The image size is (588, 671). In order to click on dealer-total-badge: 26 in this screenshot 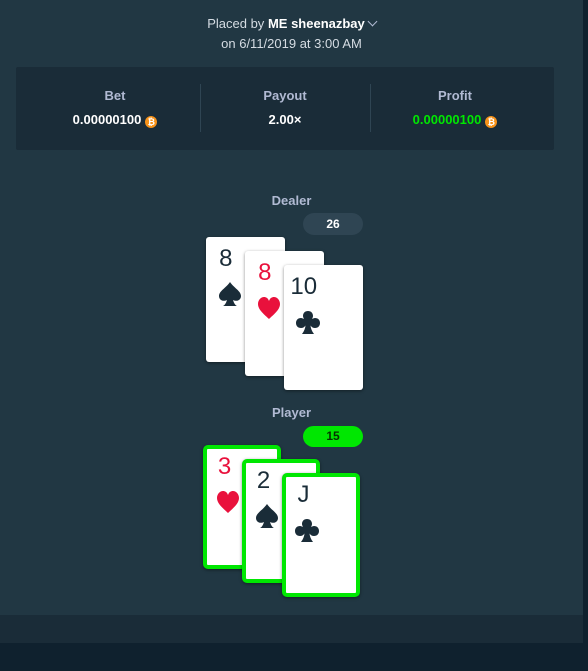, I will do `click(333, 224)`.